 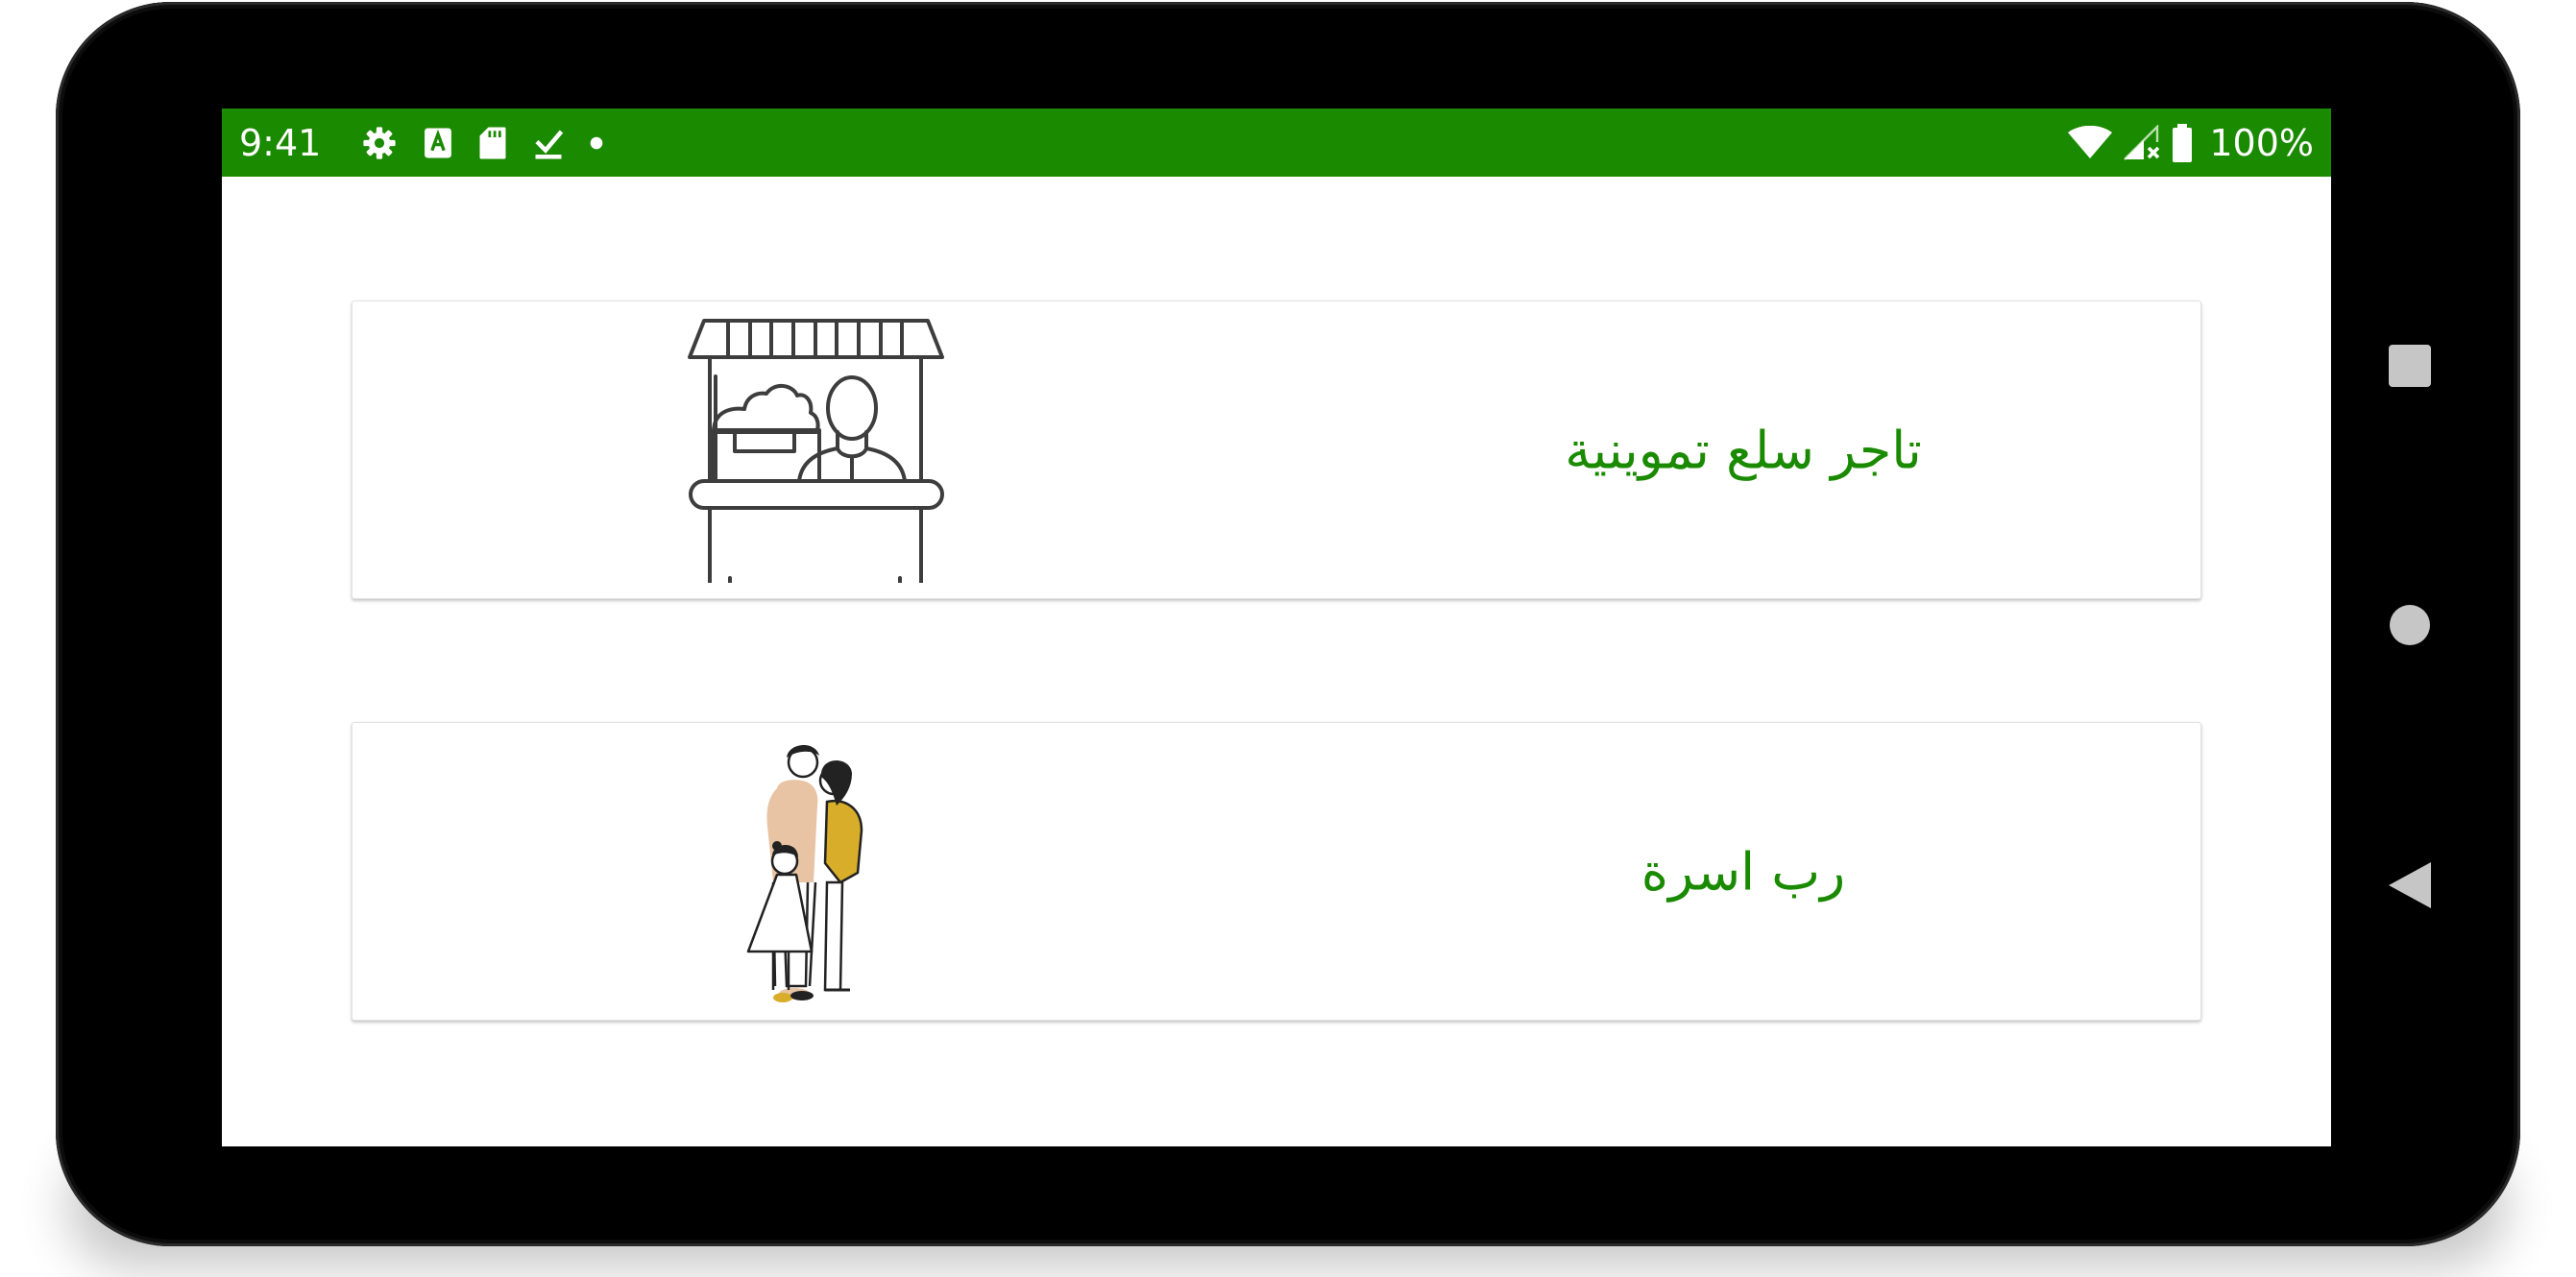 What do you see at coordinates (379, 143) in the screenshot?
I see `gear-icon` at bounding box center [379, 143].